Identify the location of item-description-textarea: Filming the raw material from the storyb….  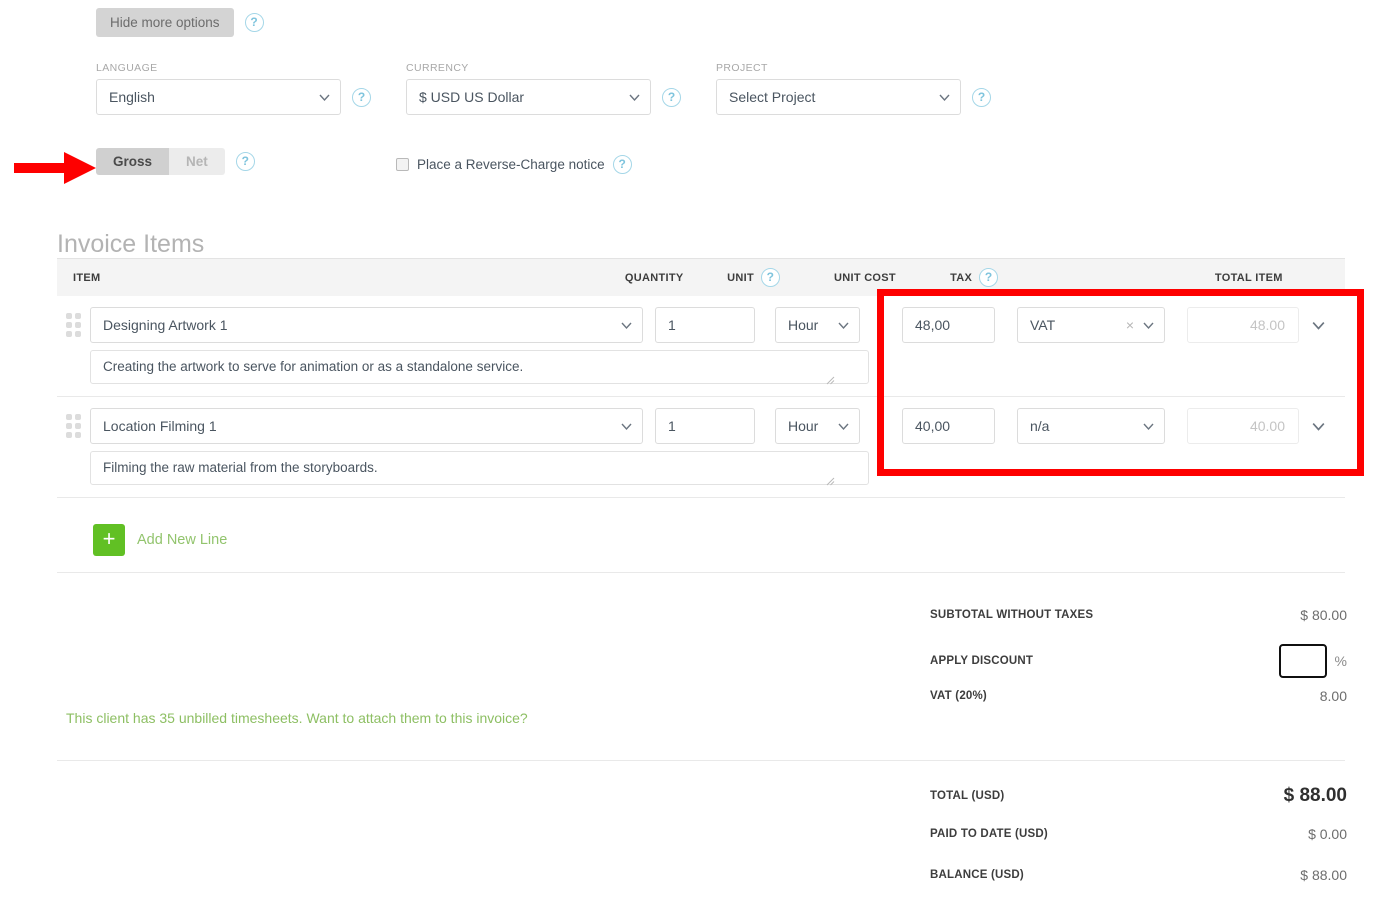
(479, 468).